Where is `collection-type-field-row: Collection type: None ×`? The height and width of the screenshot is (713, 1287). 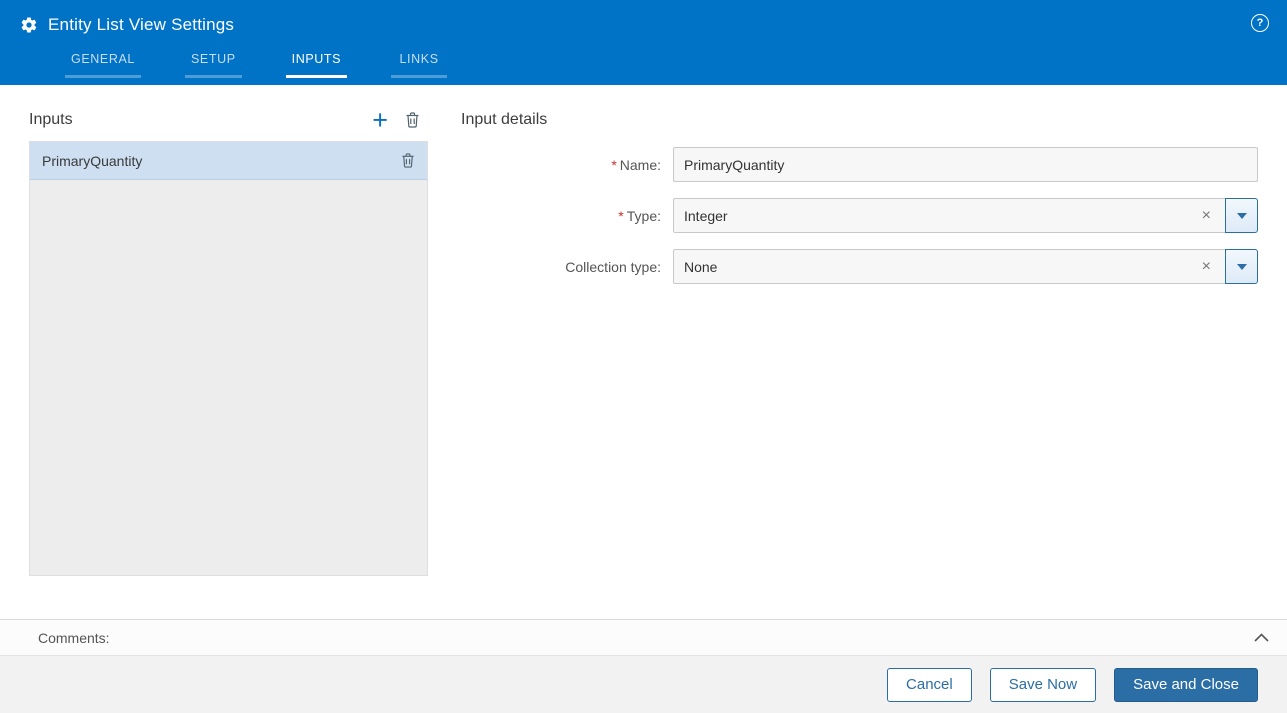
collection-type-field-row: Collection type: None × is located at coordinates (859, 266).